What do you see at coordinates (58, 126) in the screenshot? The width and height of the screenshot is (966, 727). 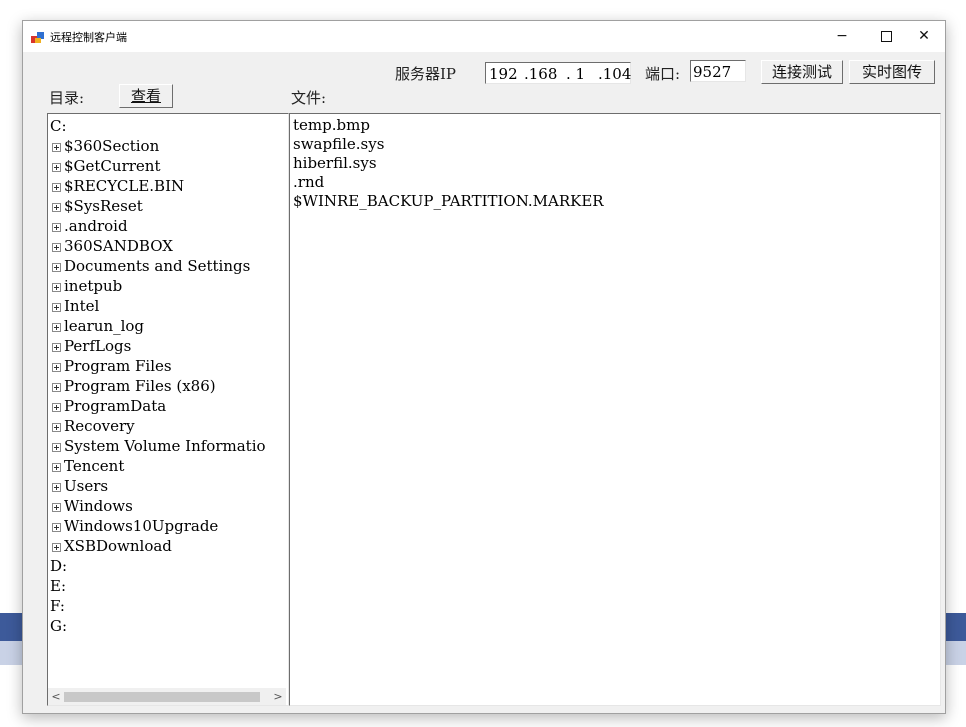 I see `tree-root-c: C:` at bounding box center [58, 126].